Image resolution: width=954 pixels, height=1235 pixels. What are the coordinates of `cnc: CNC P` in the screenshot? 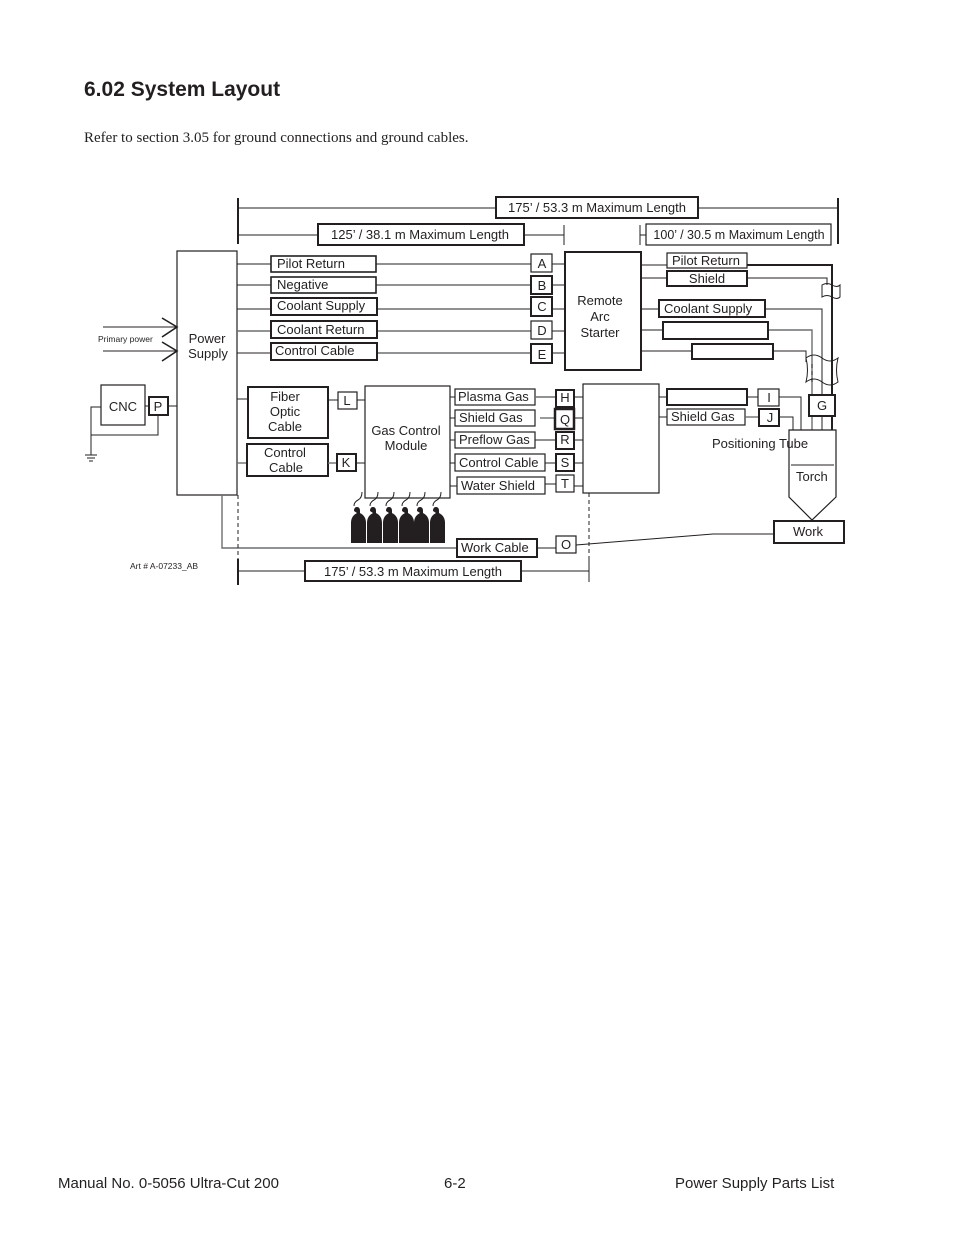 It's located at (133, 419).